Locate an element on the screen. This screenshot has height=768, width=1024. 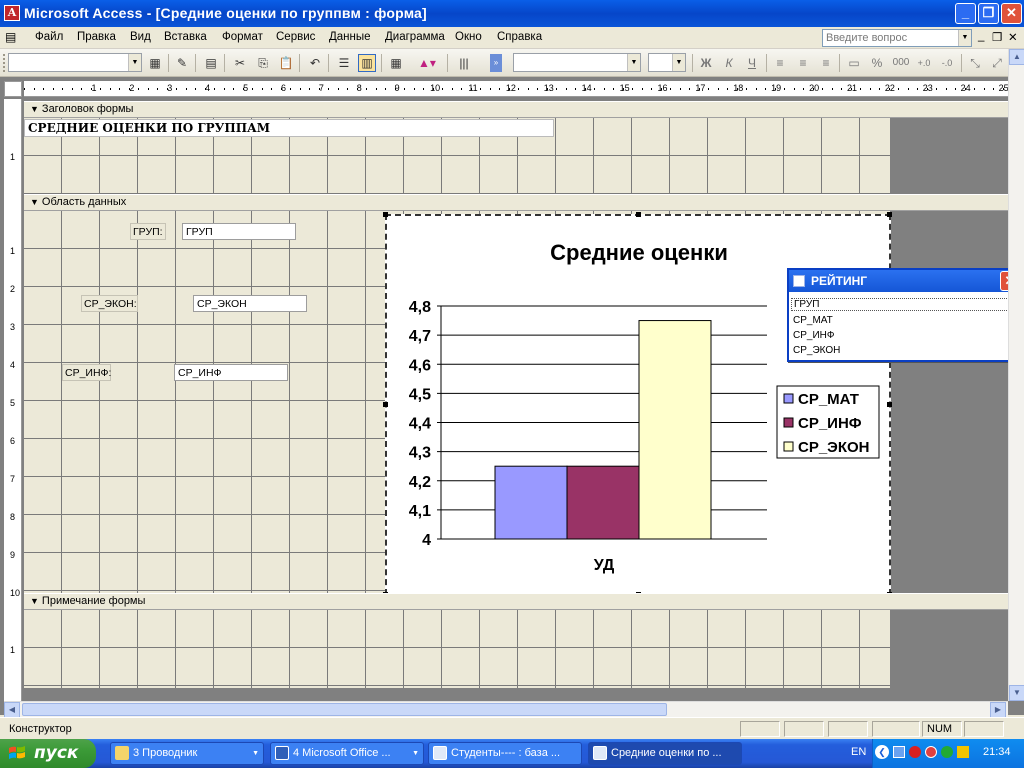
scroll-left-icon: ◀ is located at coordinates (12, 710).